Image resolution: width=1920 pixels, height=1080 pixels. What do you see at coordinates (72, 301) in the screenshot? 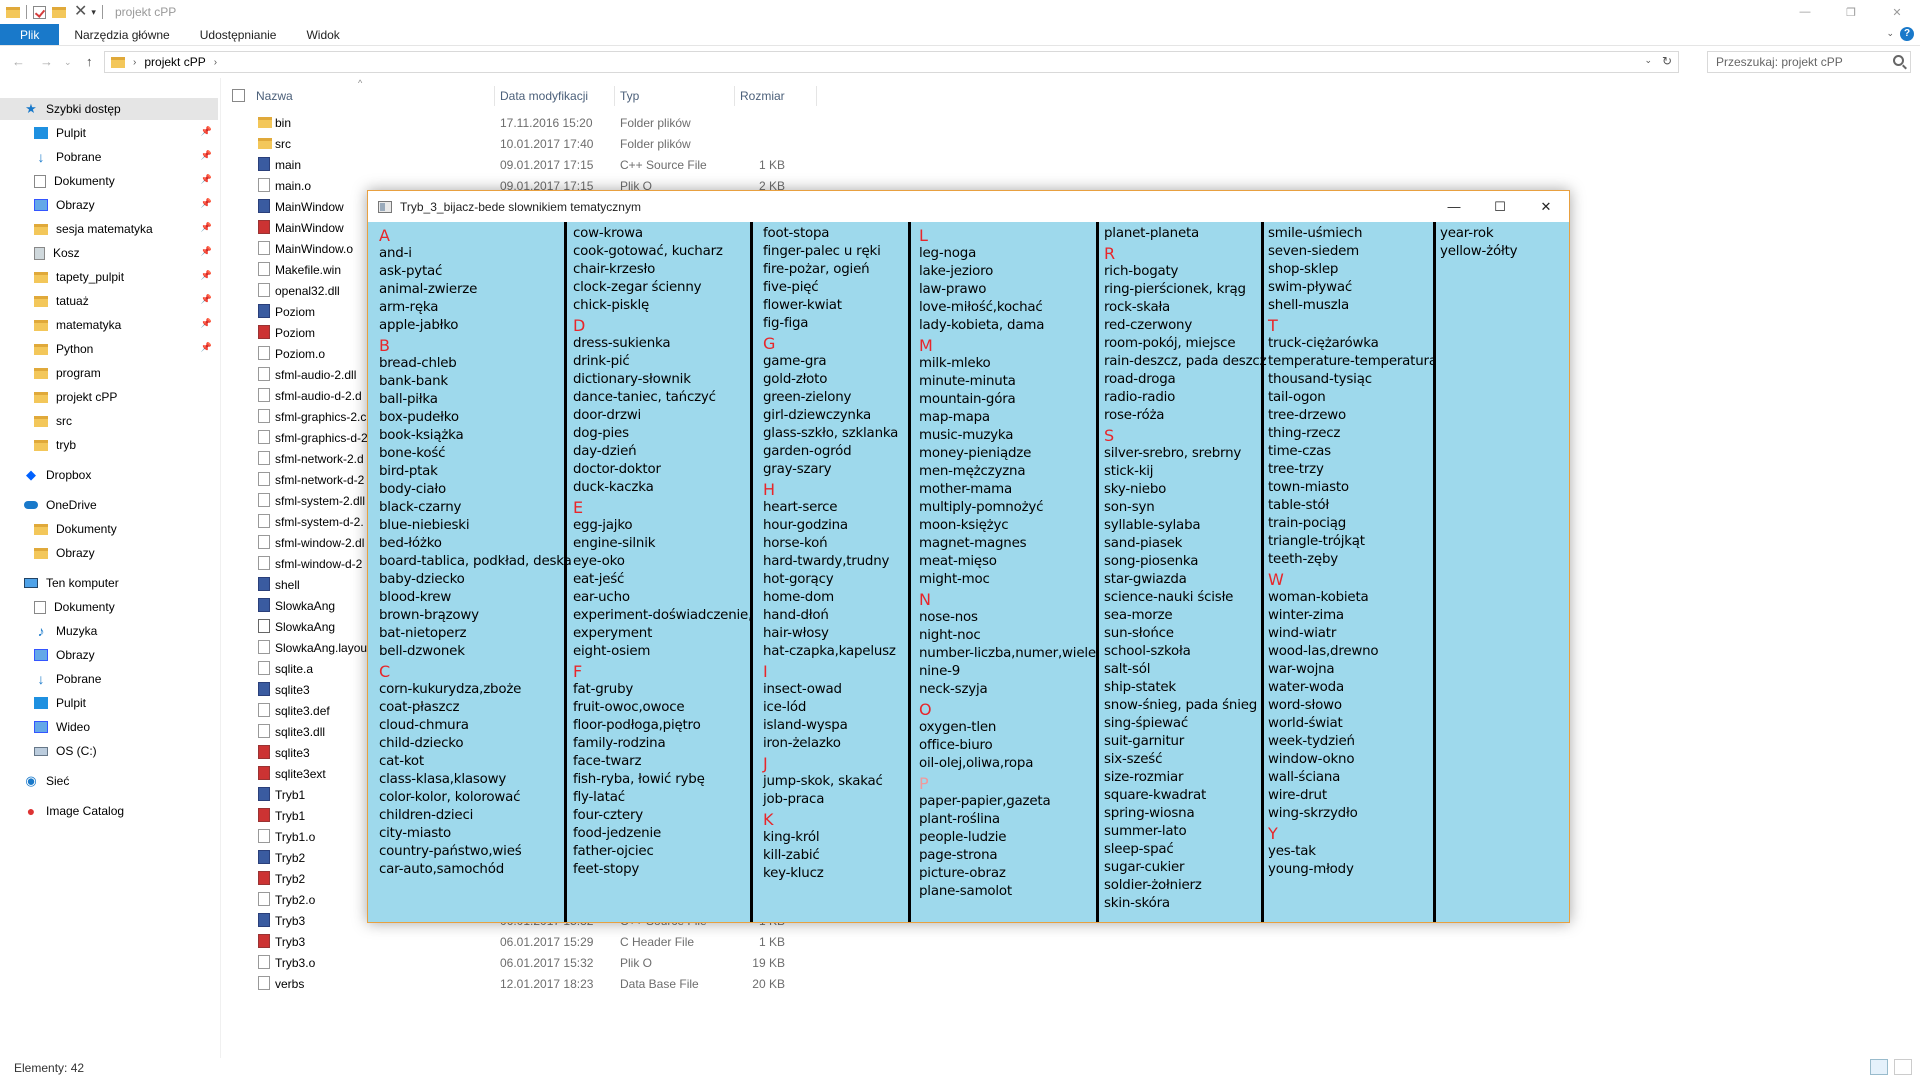
I see `sidebar-item-label: tatuaż` at bounding box center [72, 301].